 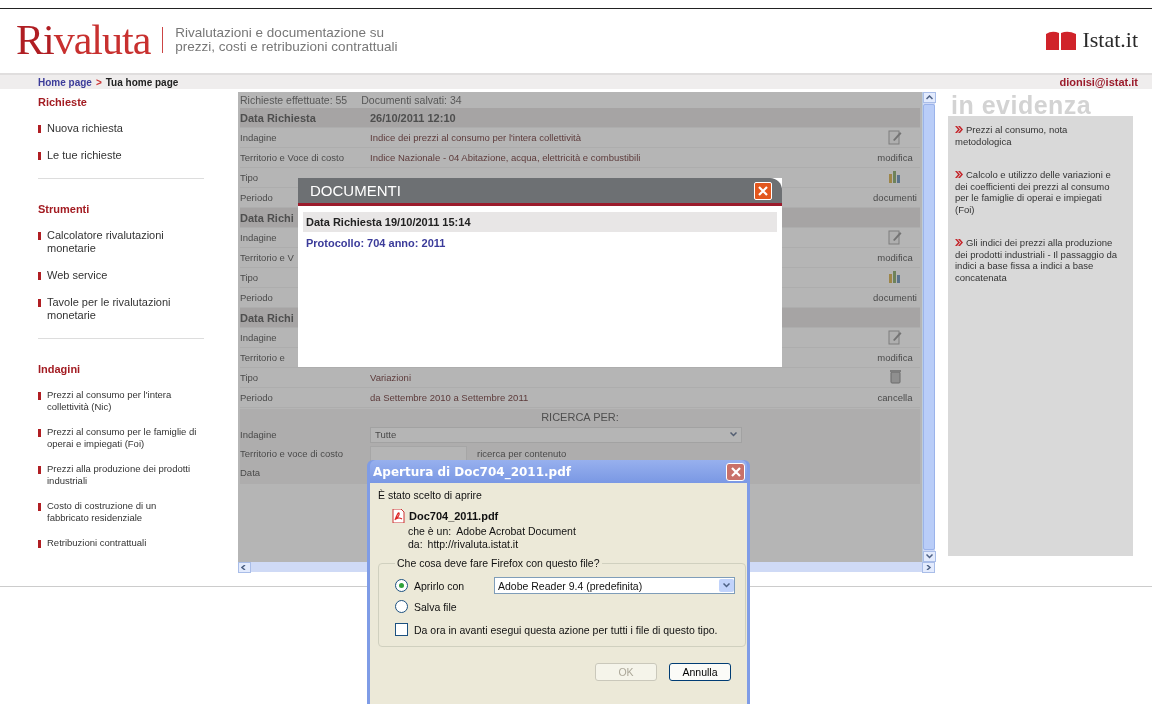 I want to click on sidebar-link: Web service, so click(x=117, y=275).